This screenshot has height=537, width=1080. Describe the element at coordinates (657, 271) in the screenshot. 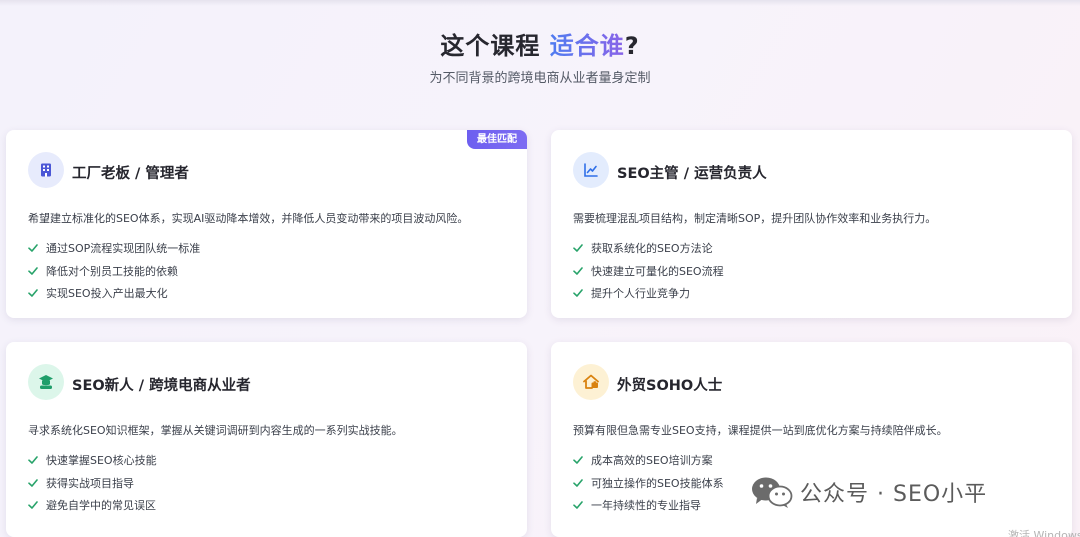

I see `feature-text: 快速建立可量化的SEO流程` at that location.